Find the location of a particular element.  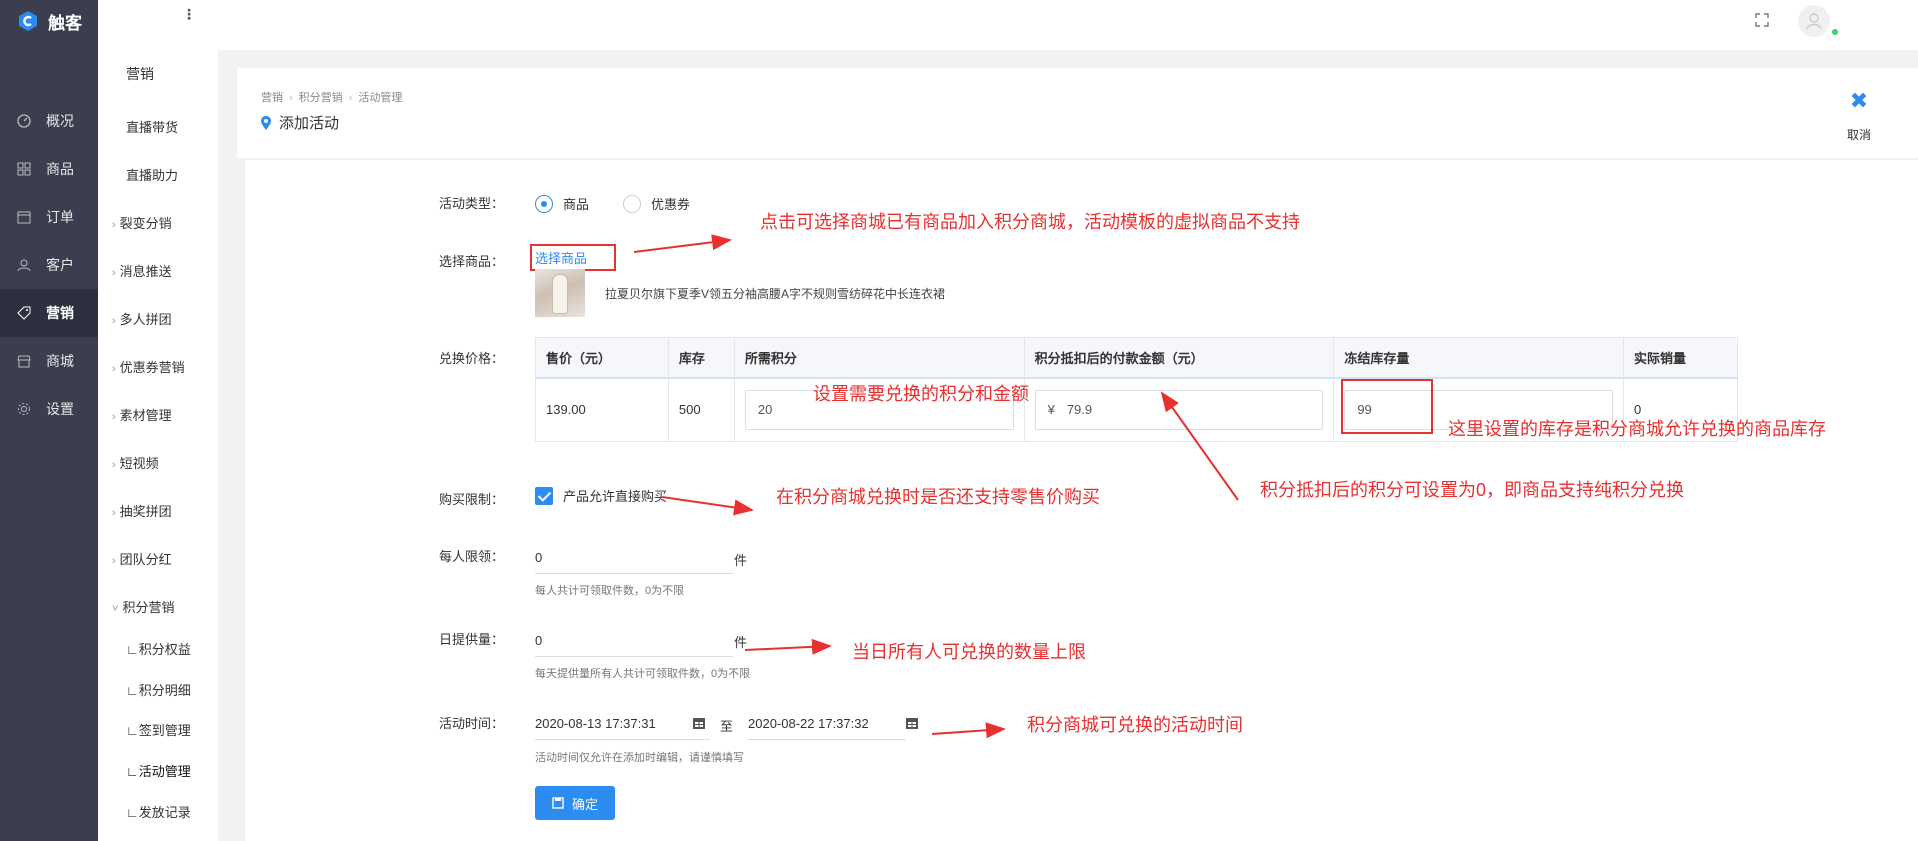

annotation-points-amount: 设置需要兑换的积分和金额 is located at coordinates (921, 394).